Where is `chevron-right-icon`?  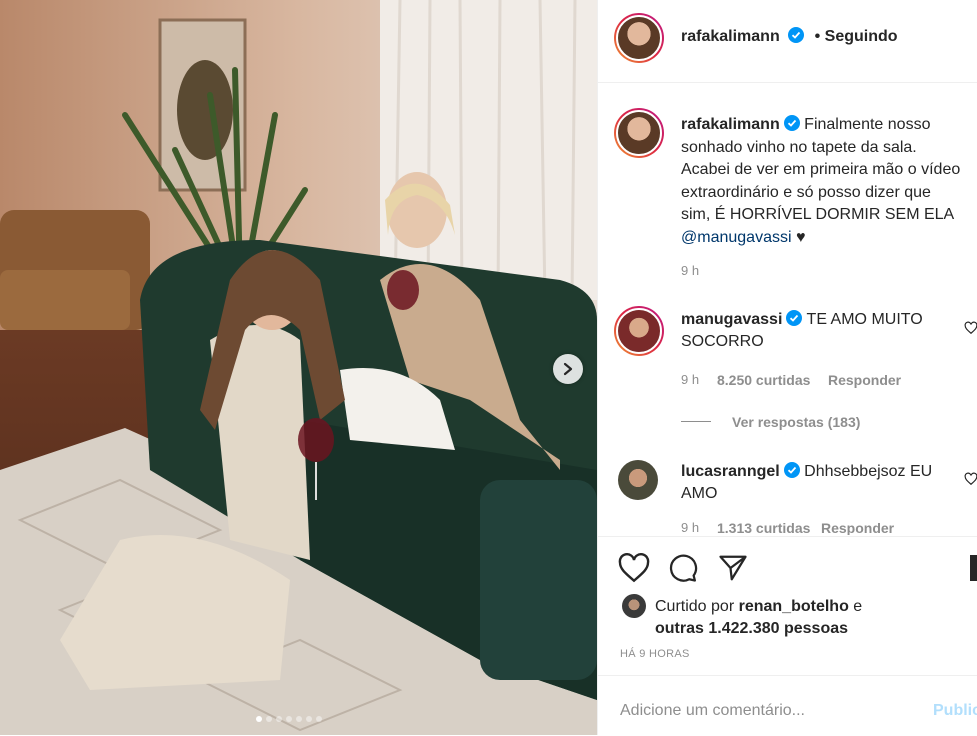 chevron-right-icon is located at coordinates (568, 369).